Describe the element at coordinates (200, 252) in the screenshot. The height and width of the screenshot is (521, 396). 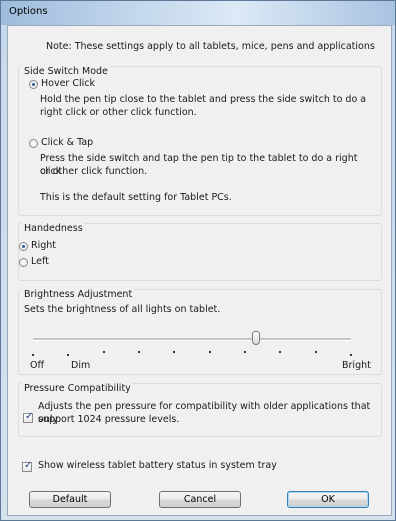
I see `handedness-group: Handedness Right Left` at that location.